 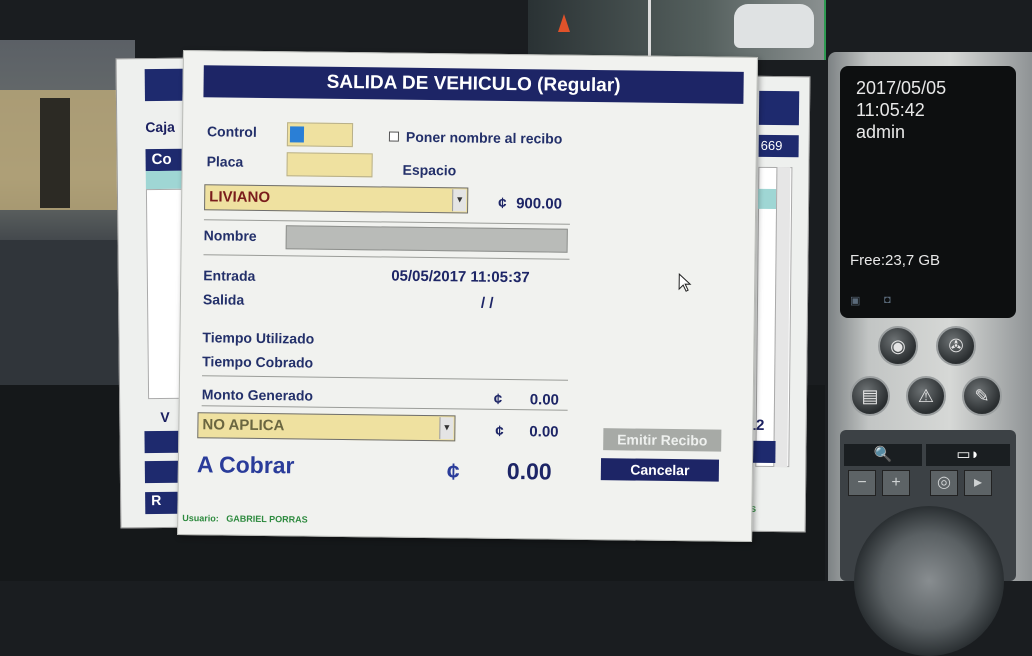 I want to click on salida-value: / /, so click(x=487, y=303).